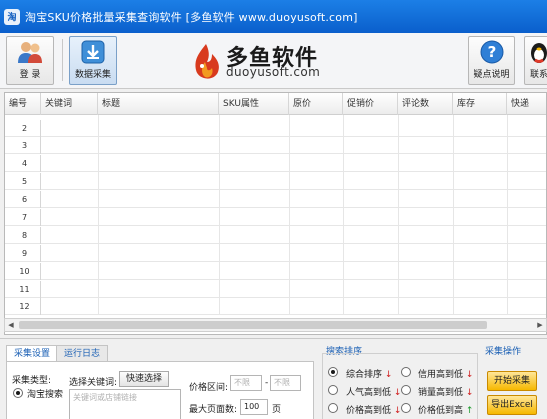 This screenshot has width=547, height=419. What do you see at coordinates (23, 199) in the screenshot?
I see `row-number: 6` at bounding box center [23, 199].